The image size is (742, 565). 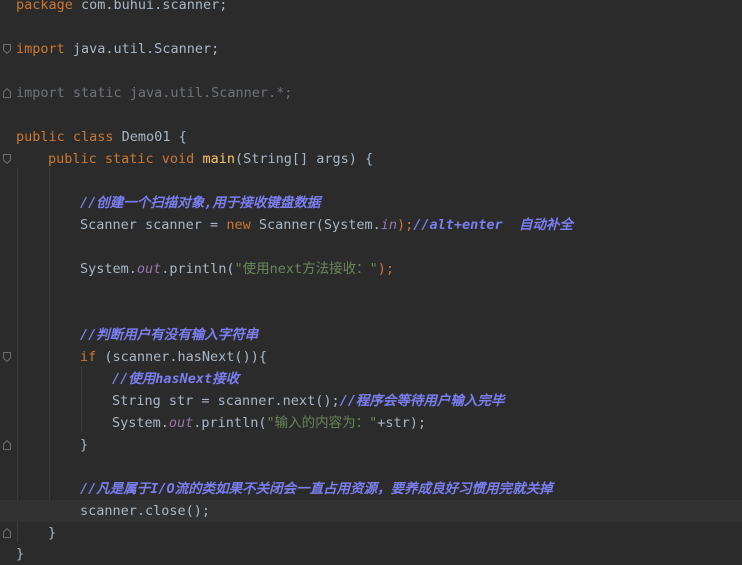 I want to click on code-line-close: scanner.close();, so click(x=371, y=511).